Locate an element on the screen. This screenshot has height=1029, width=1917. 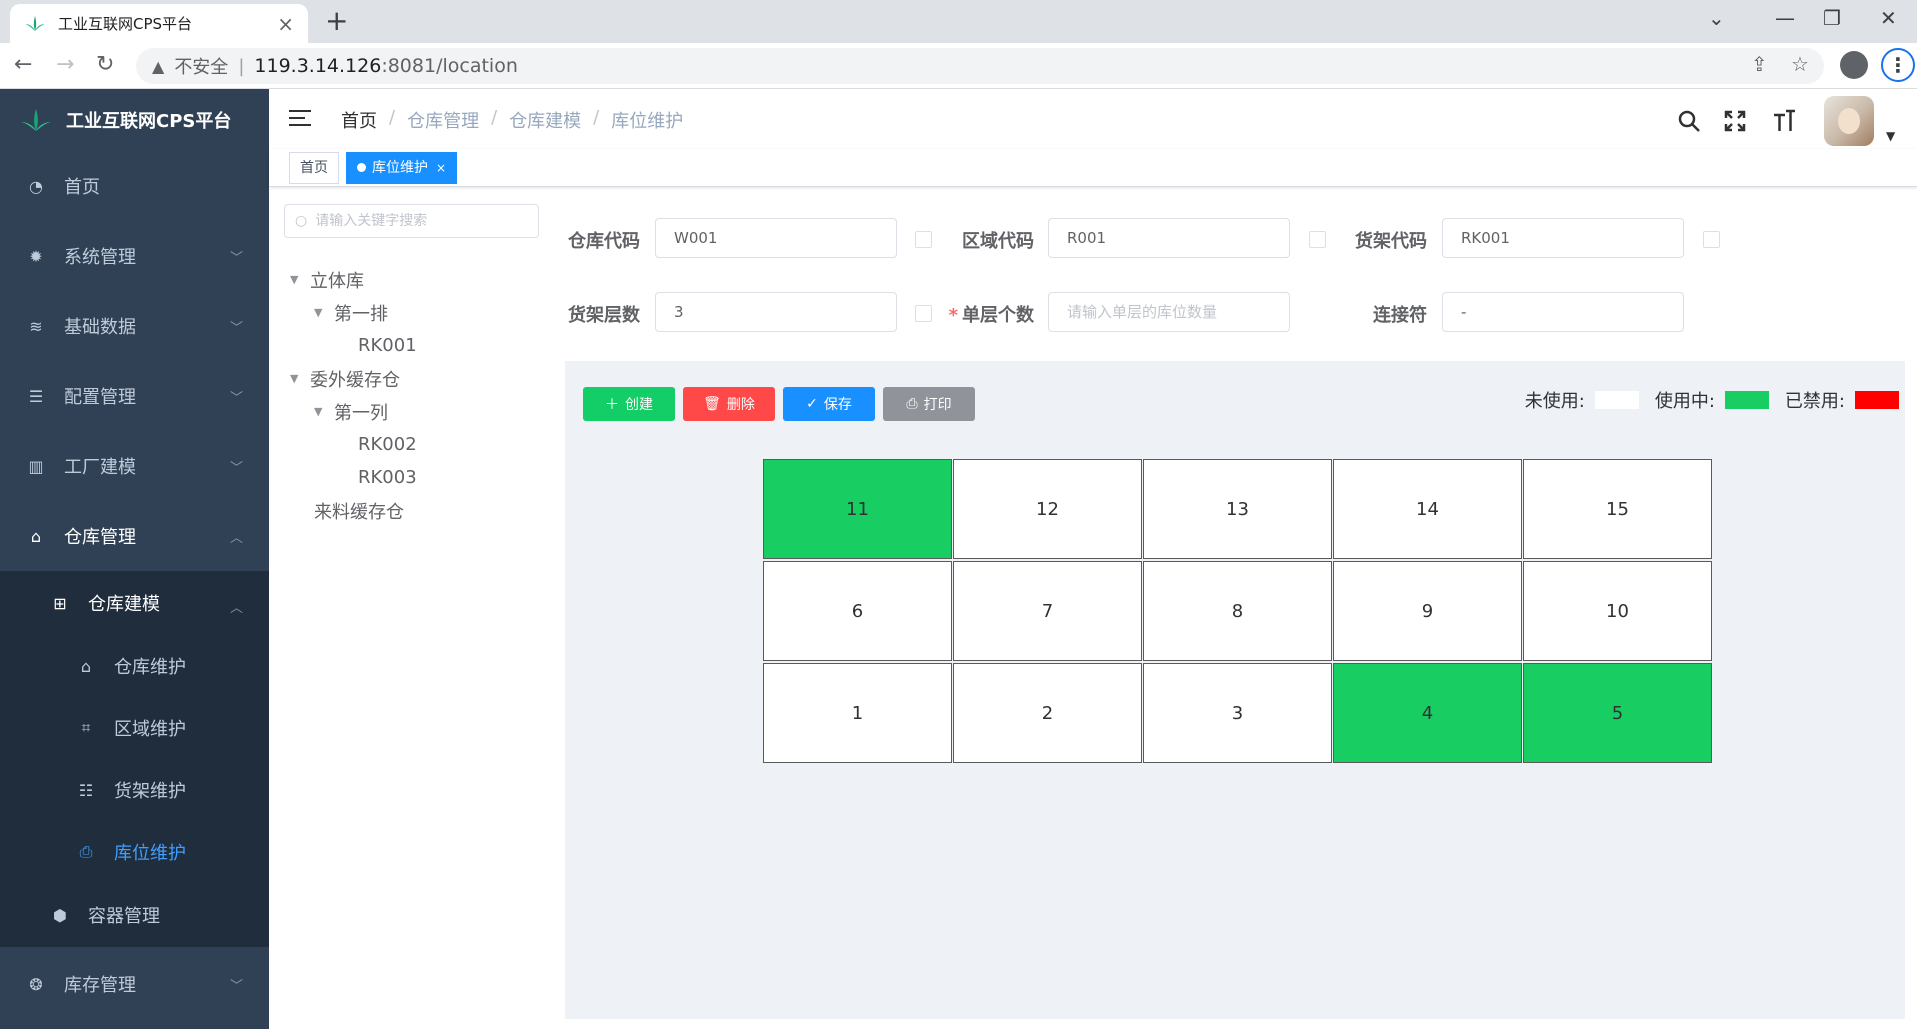
fullscreen-icon is located at coordinates (1735, 121).